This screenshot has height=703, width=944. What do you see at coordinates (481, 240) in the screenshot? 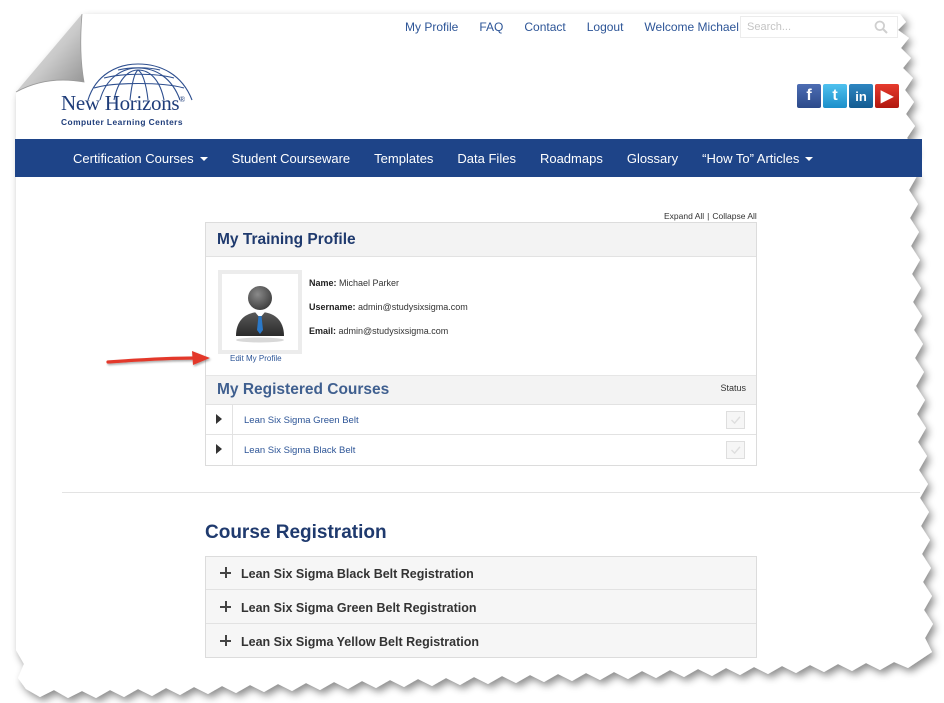
I see `training-profile-header: My Training Profile` at bounding box center [481, 240].